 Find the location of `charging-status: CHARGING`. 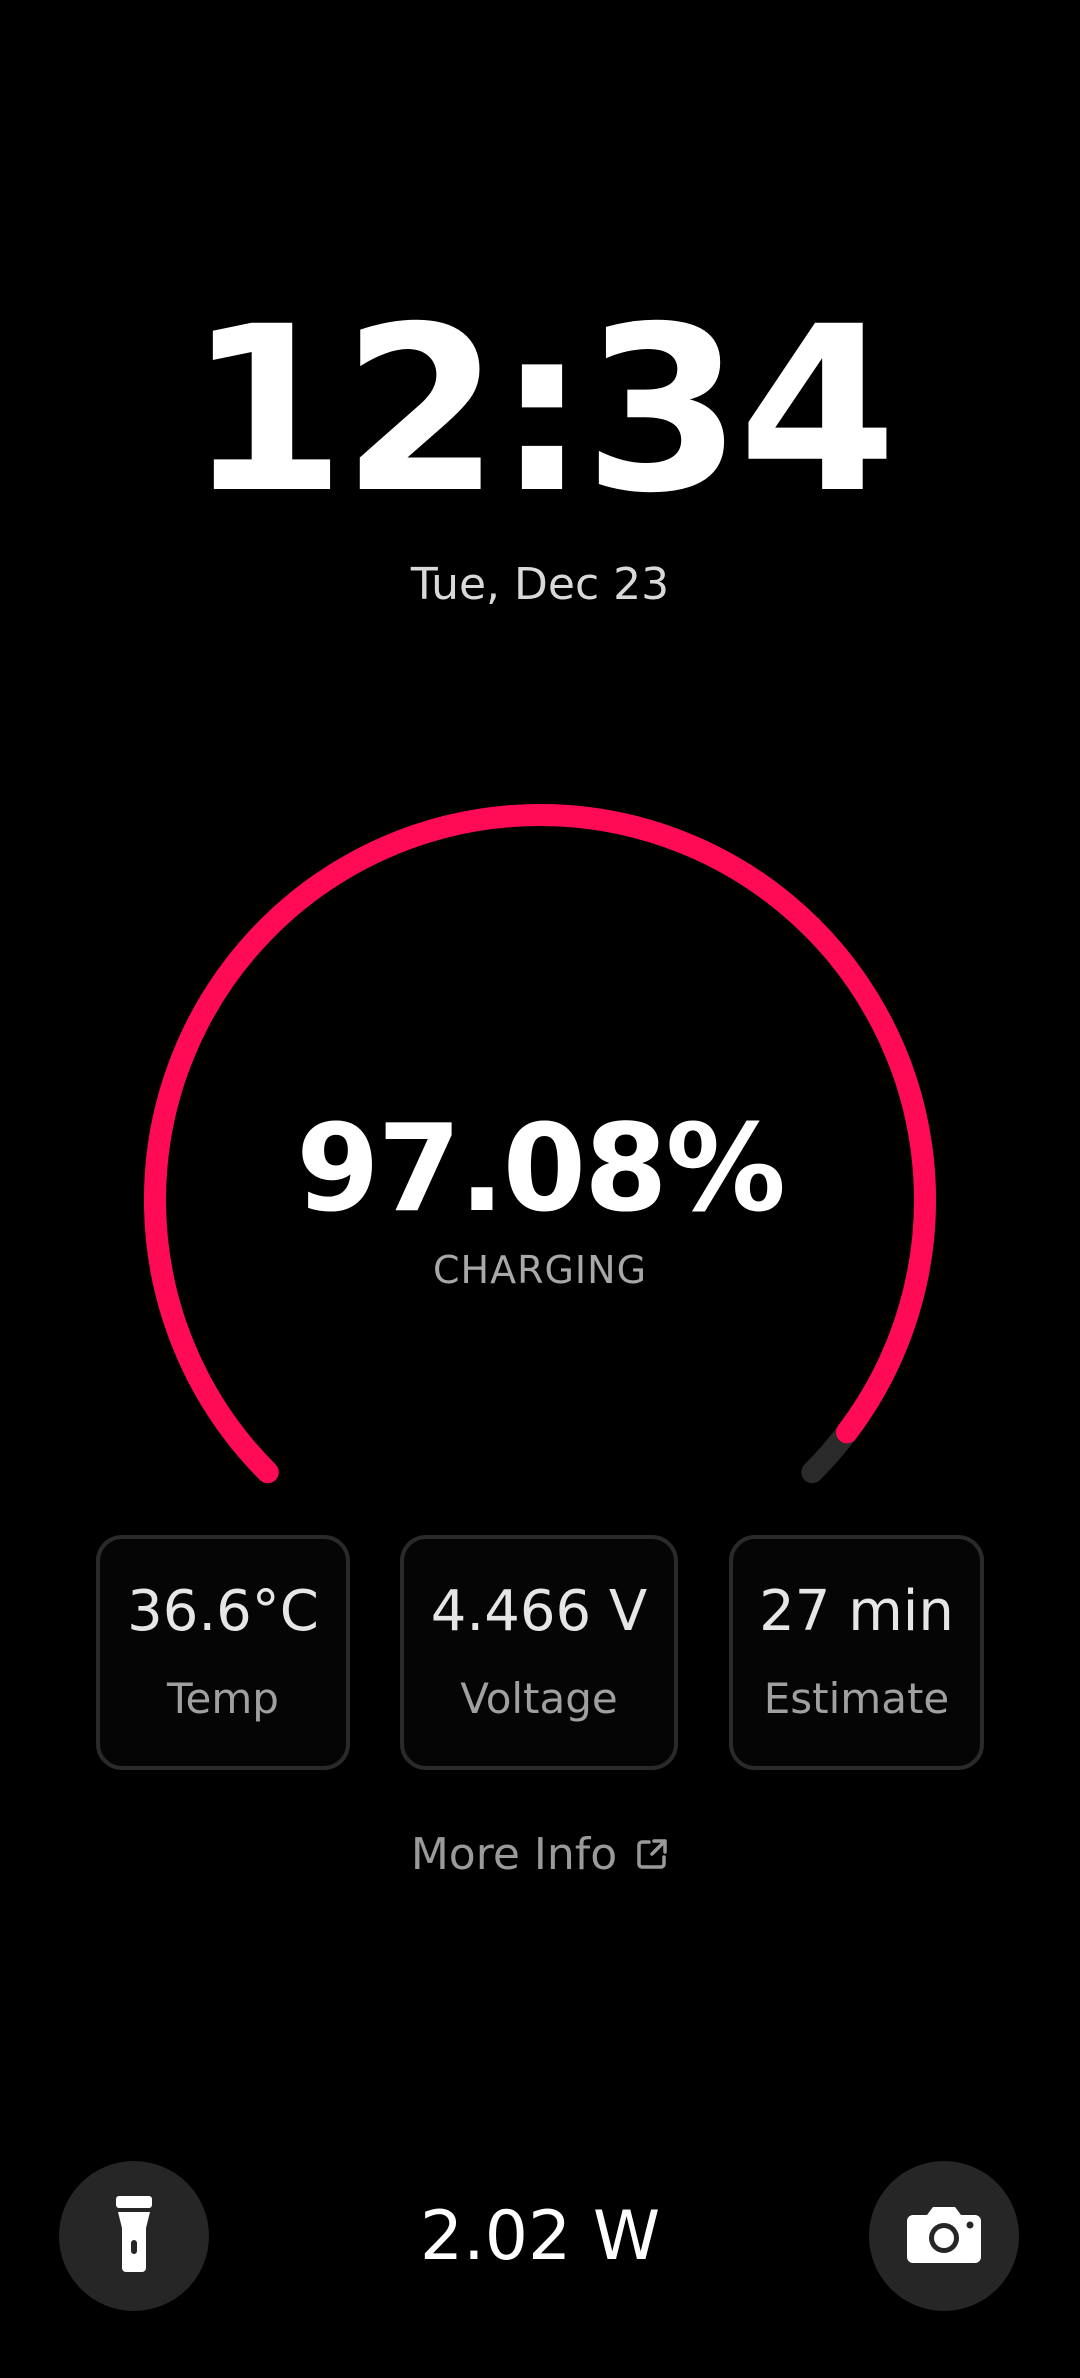

charging-status: CHARGING is located at coordinates (540, 1270).